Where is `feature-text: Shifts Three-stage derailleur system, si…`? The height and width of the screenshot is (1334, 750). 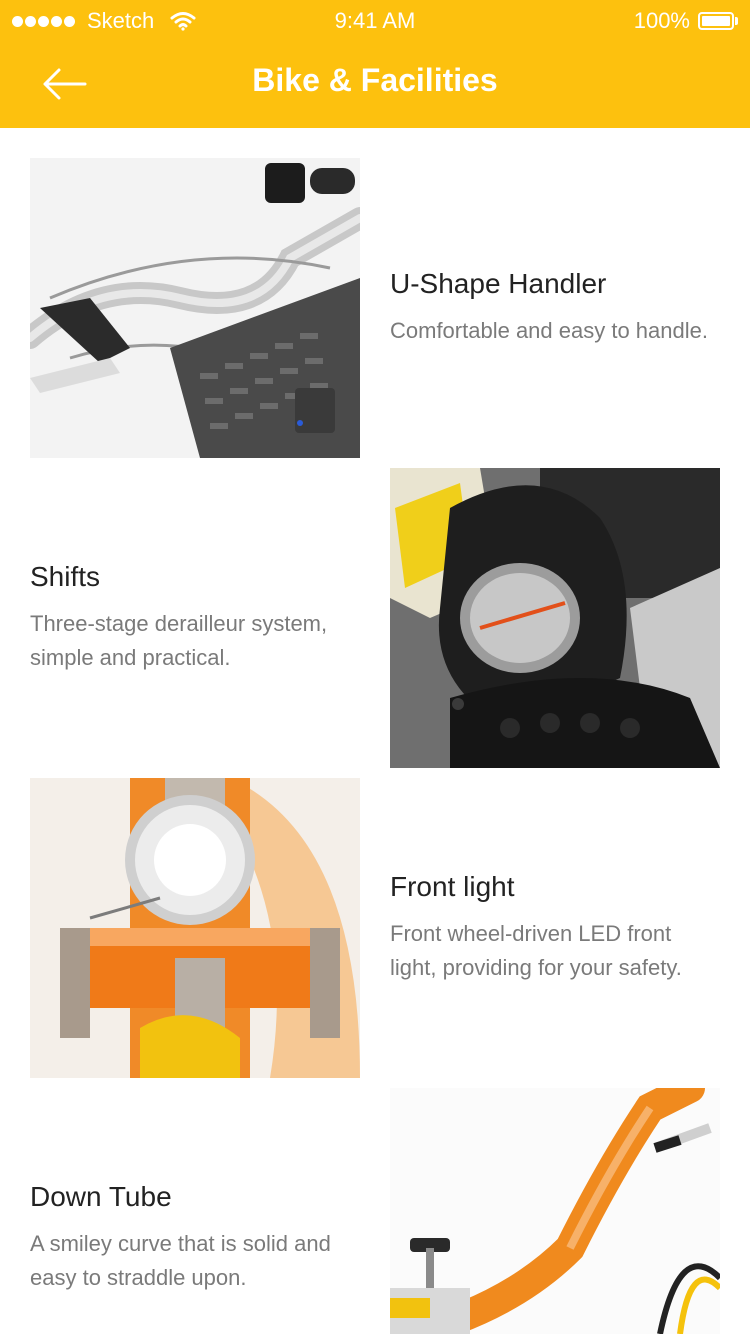
feature-text: Shifts Three-stage derailleur system, si… is located at coordinates (195, 618).